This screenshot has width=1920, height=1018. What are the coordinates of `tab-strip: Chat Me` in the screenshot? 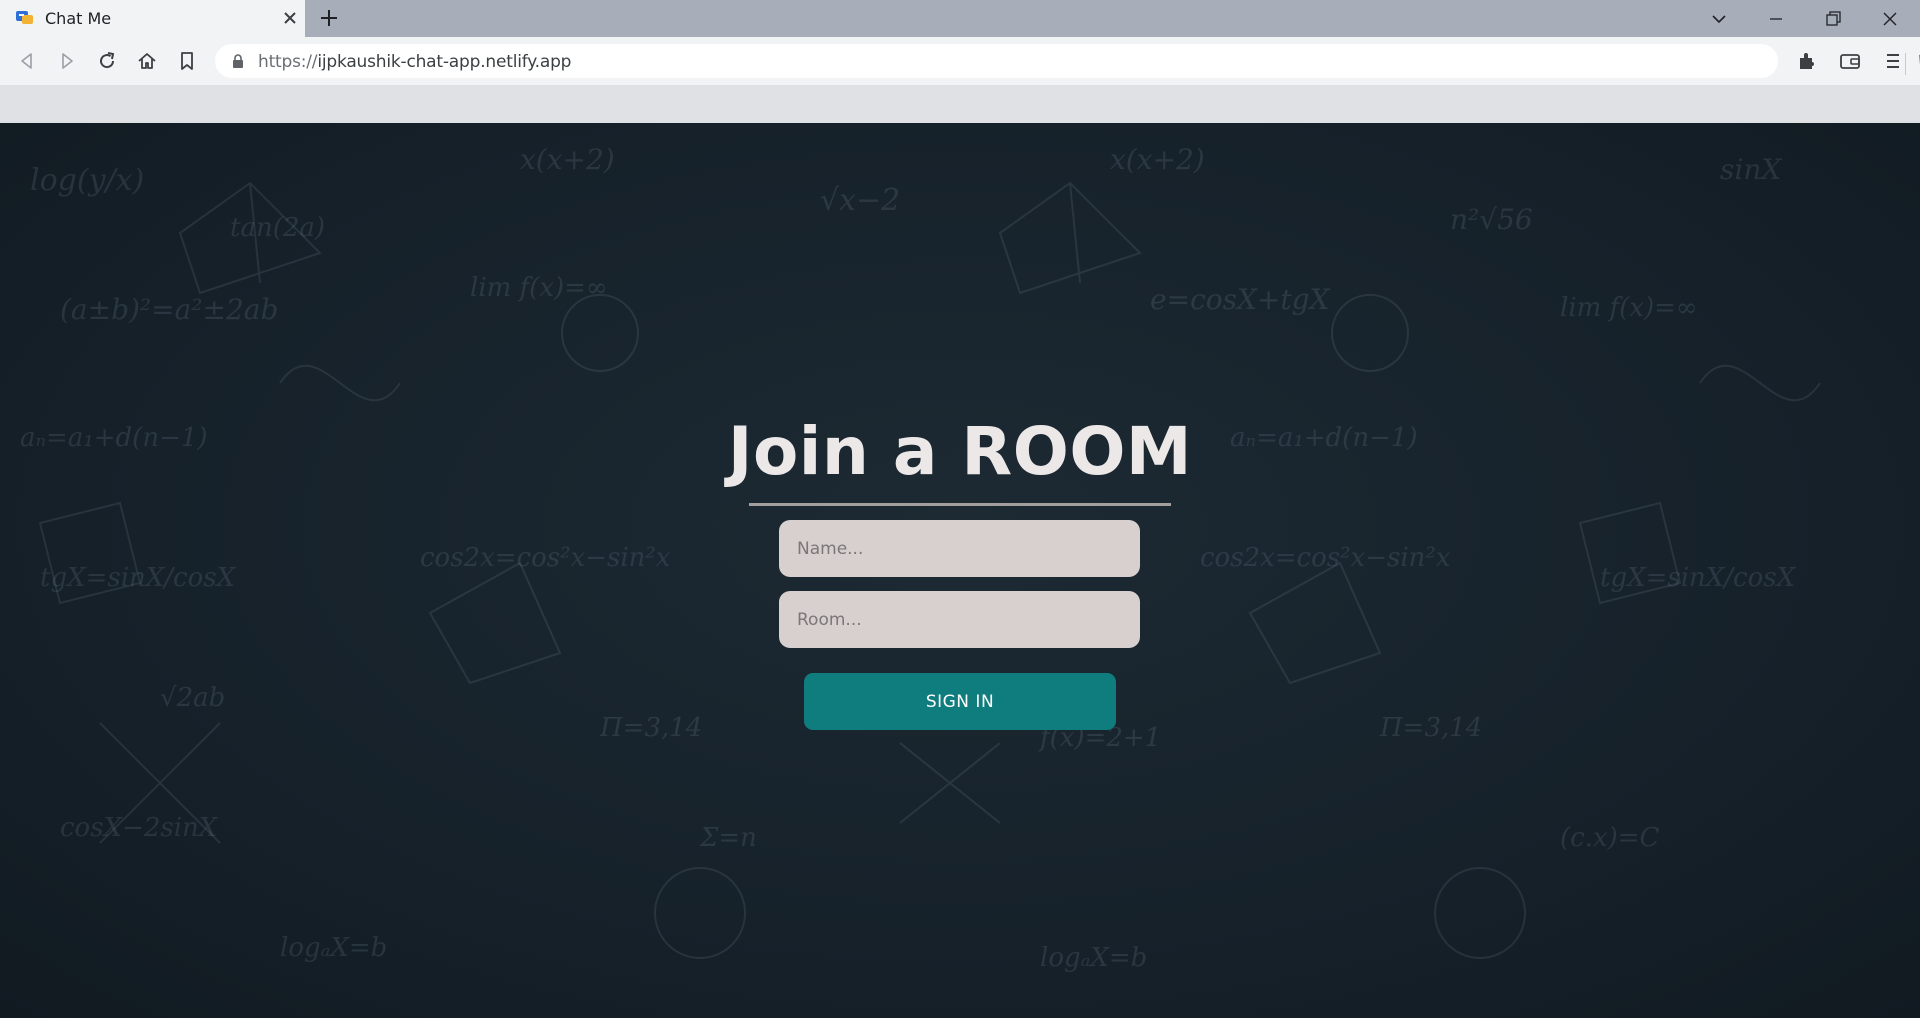 It's located at (960, 18).